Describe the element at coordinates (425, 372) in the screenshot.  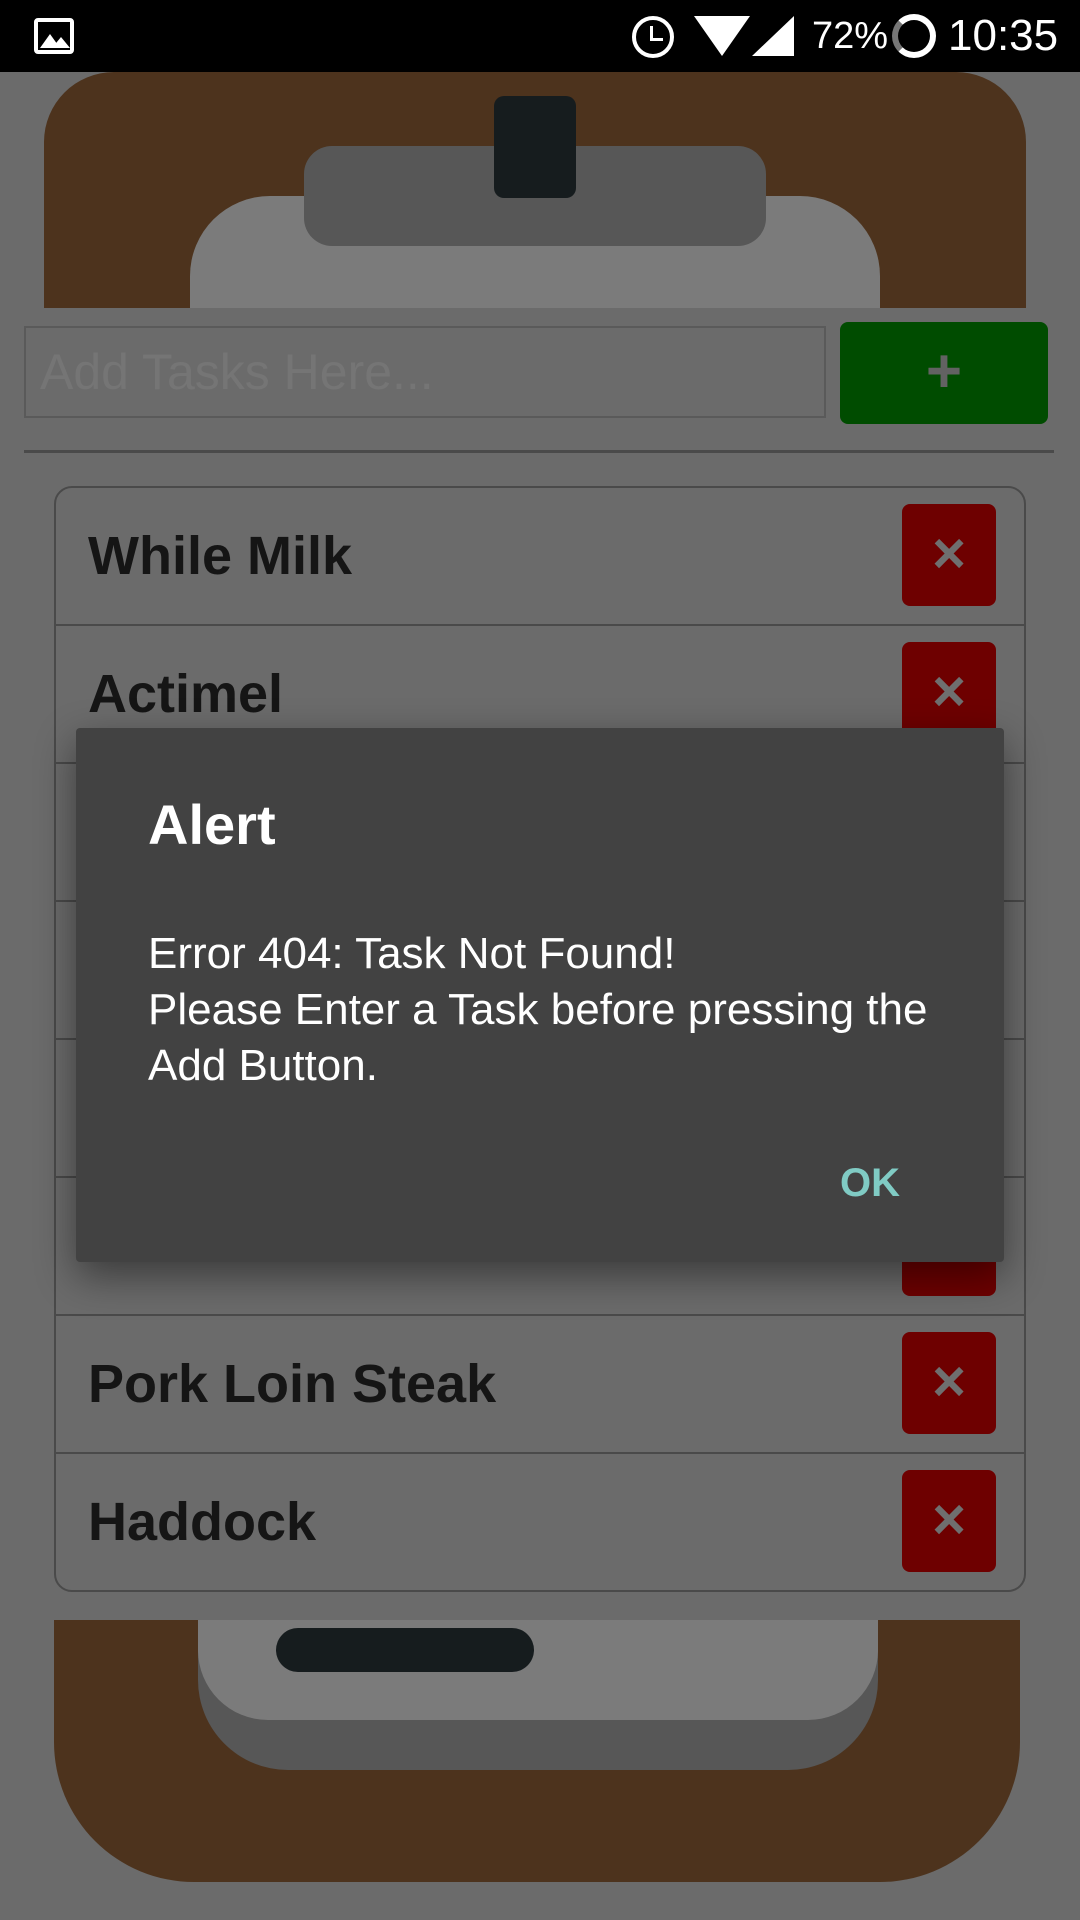
I see `task-input` at that location.